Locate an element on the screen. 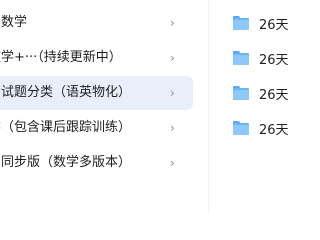 The height and width of the screenshot is (240, 320). sidebar-item-label: 考试题分类（语英物化） is located at coordinates (66, 92).